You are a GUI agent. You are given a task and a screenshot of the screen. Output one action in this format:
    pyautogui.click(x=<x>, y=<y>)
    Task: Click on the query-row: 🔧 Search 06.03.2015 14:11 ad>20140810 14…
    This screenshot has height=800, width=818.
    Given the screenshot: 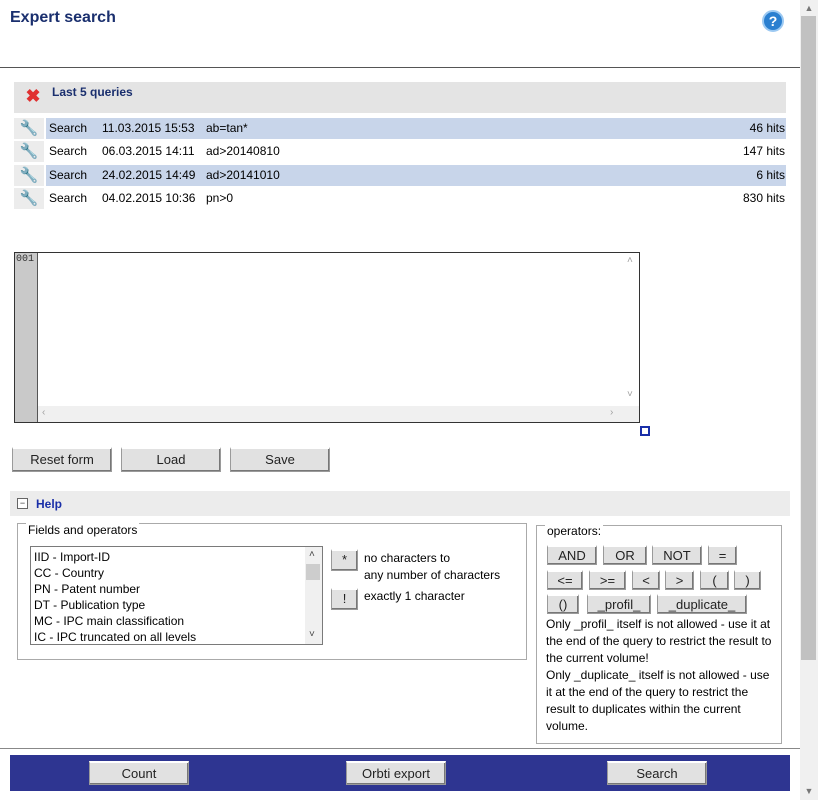 What is the action you would take?
    pyautogui.click(x=400, y=151)
    